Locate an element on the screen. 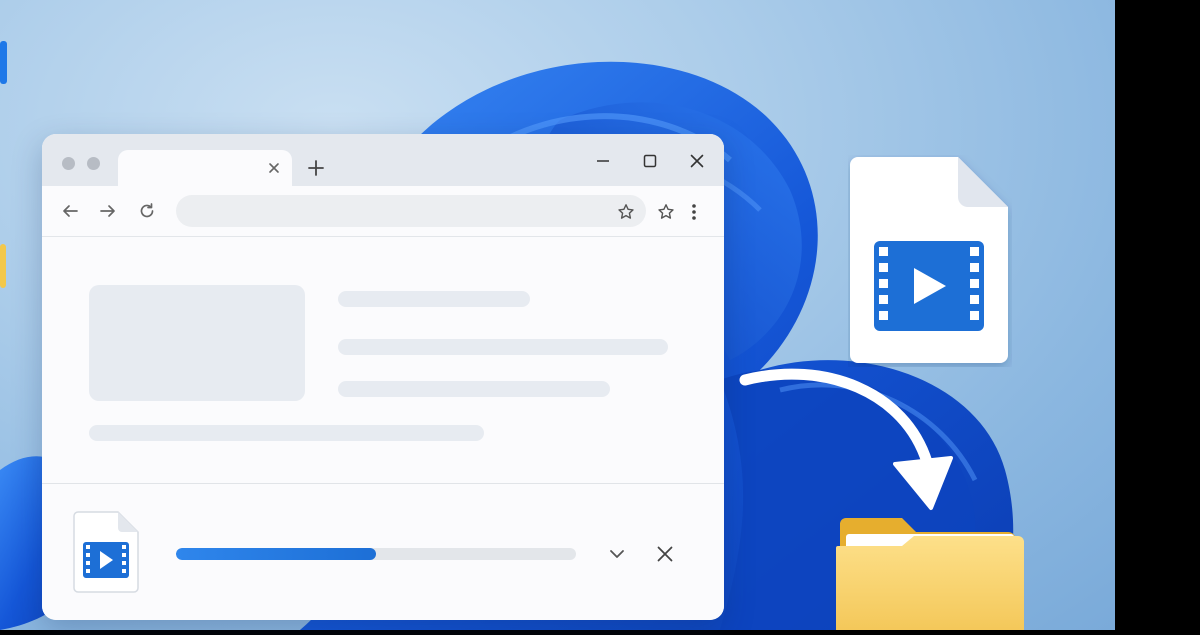  download-progress-bar is located at coordinates (376, 554).